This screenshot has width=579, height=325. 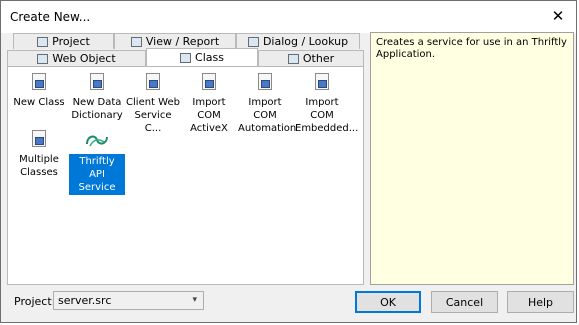 I want to click on tab-dialog-lookup-label: Dialog / Lookup, so click(x=305, y=41).